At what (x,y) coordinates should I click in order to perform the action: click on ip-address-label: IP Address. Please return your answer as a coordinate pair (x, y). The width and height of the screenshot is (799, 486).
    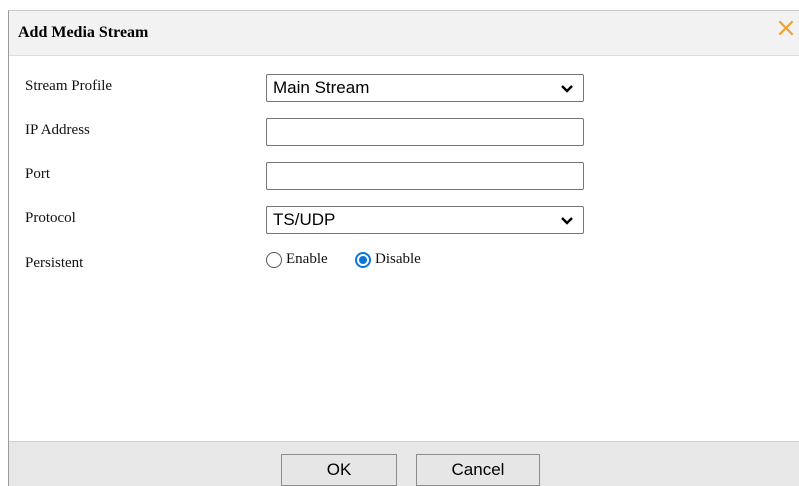
    Looking at the image, I should click on (57, 130).